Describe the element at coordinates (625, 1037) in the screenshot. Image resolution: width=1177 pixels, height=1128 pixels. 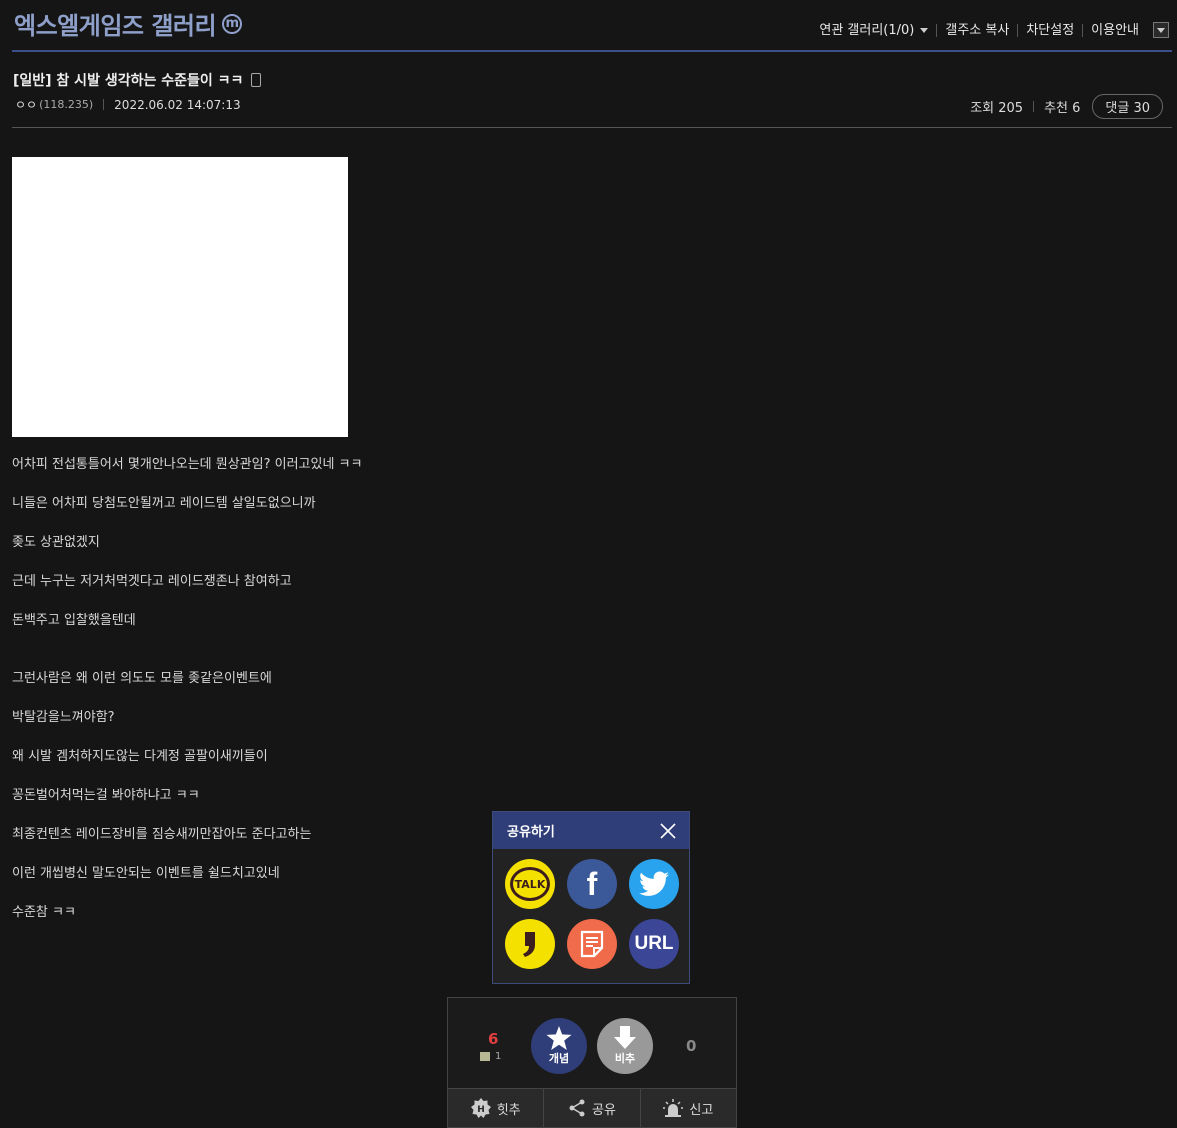
I see `arrow-down-icon` at that location.